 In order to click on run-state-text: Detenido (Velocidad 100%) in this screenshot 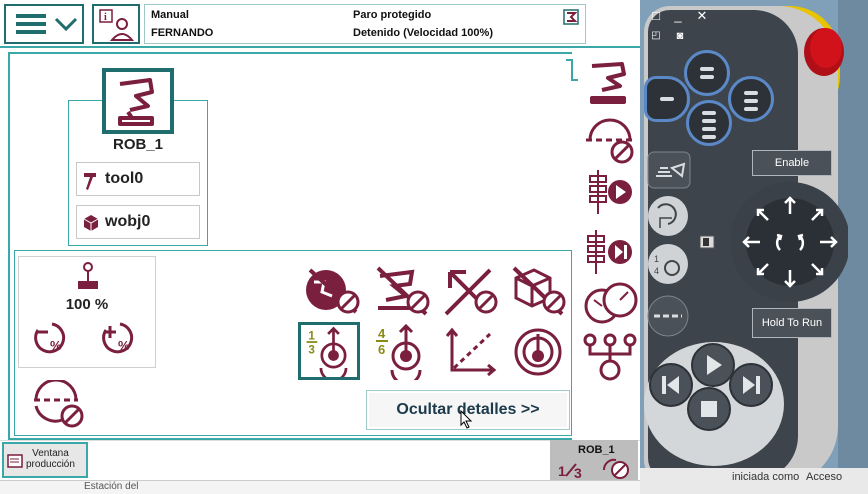, I will do `click(423, 33)`.